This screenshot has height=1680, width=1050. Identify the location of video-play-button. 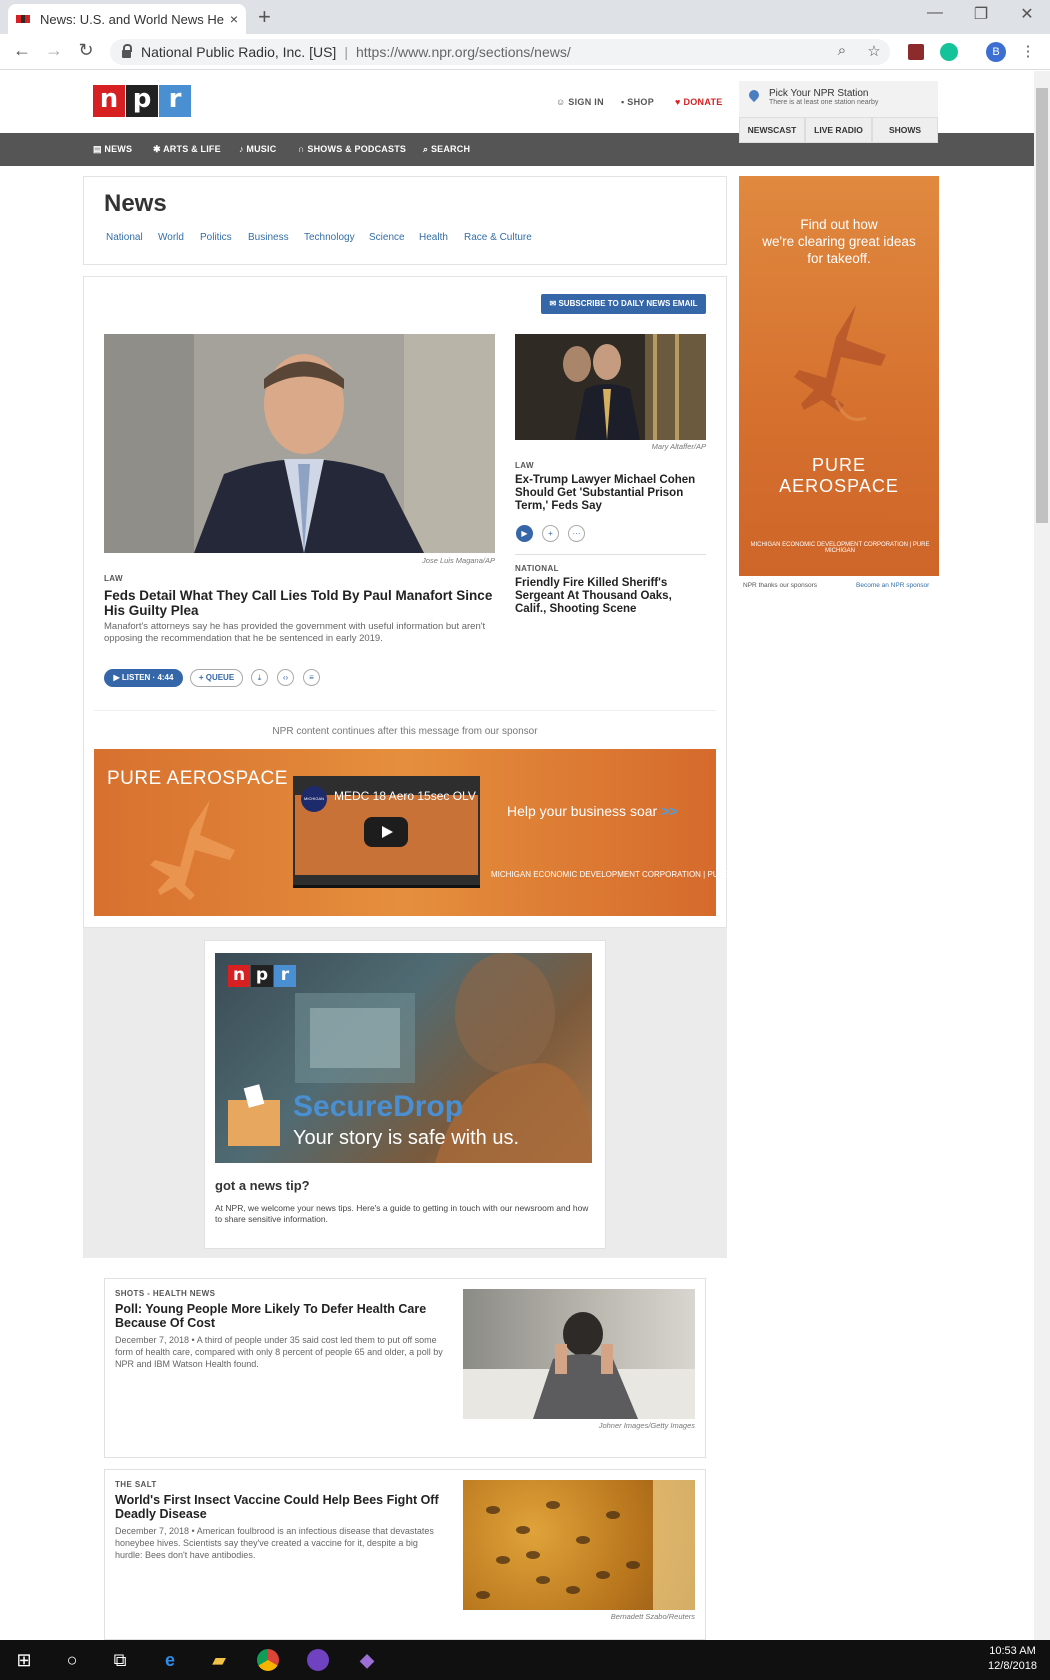
(386, 832).